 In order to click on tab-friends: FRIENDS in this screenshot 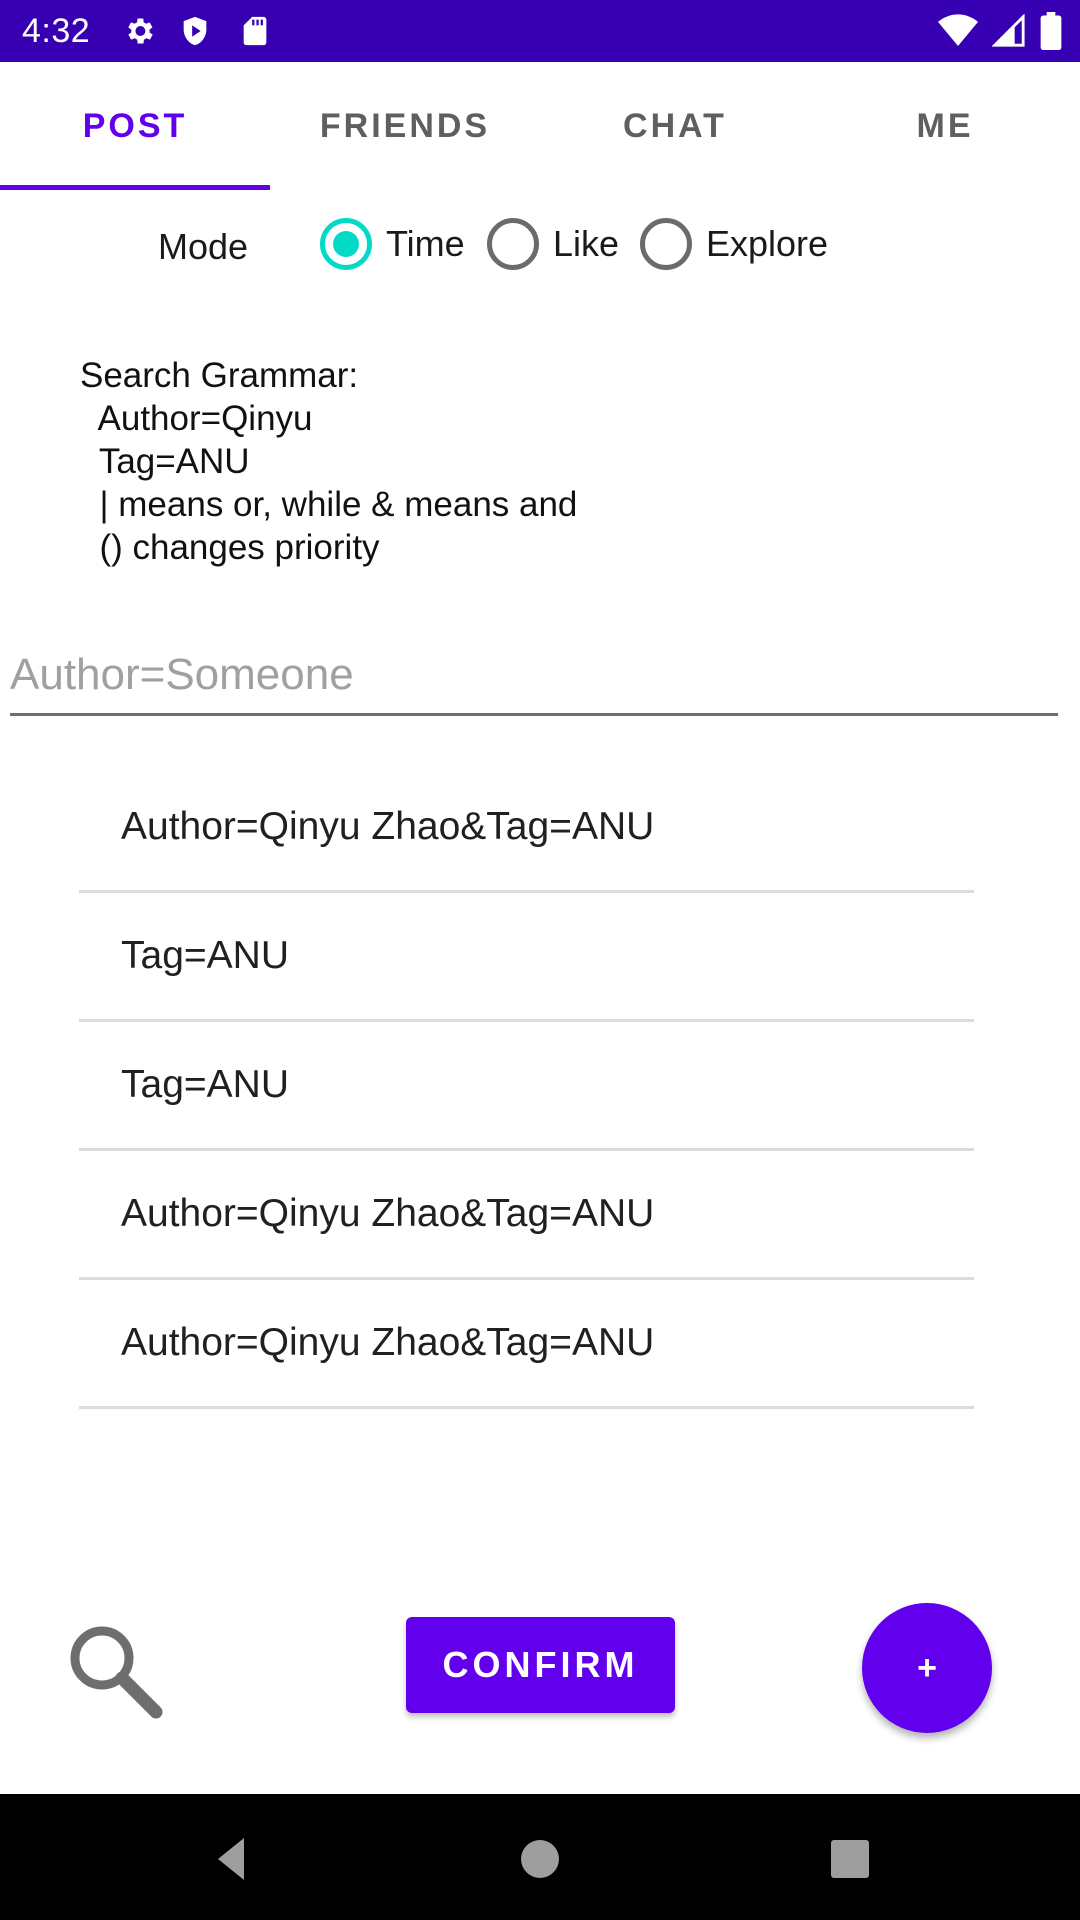, I will do `click(405, 126)`.